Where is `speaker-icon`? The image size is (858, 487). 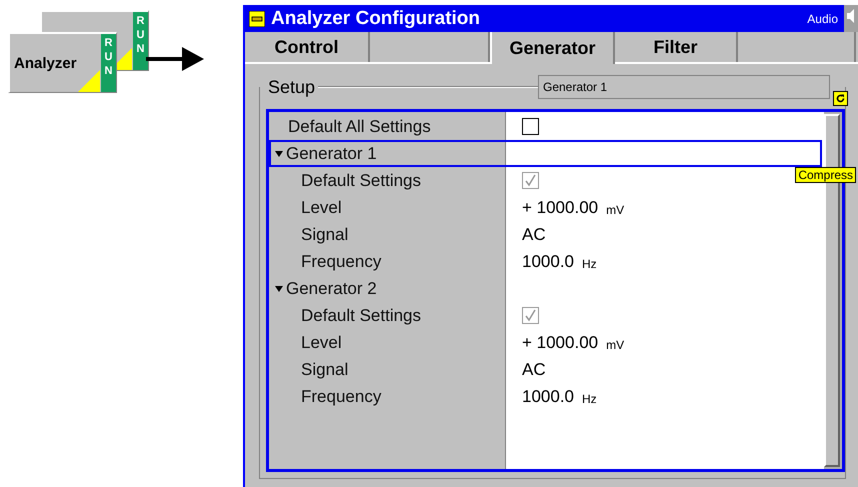
speaker-icon is located at coordinates (851, 18).